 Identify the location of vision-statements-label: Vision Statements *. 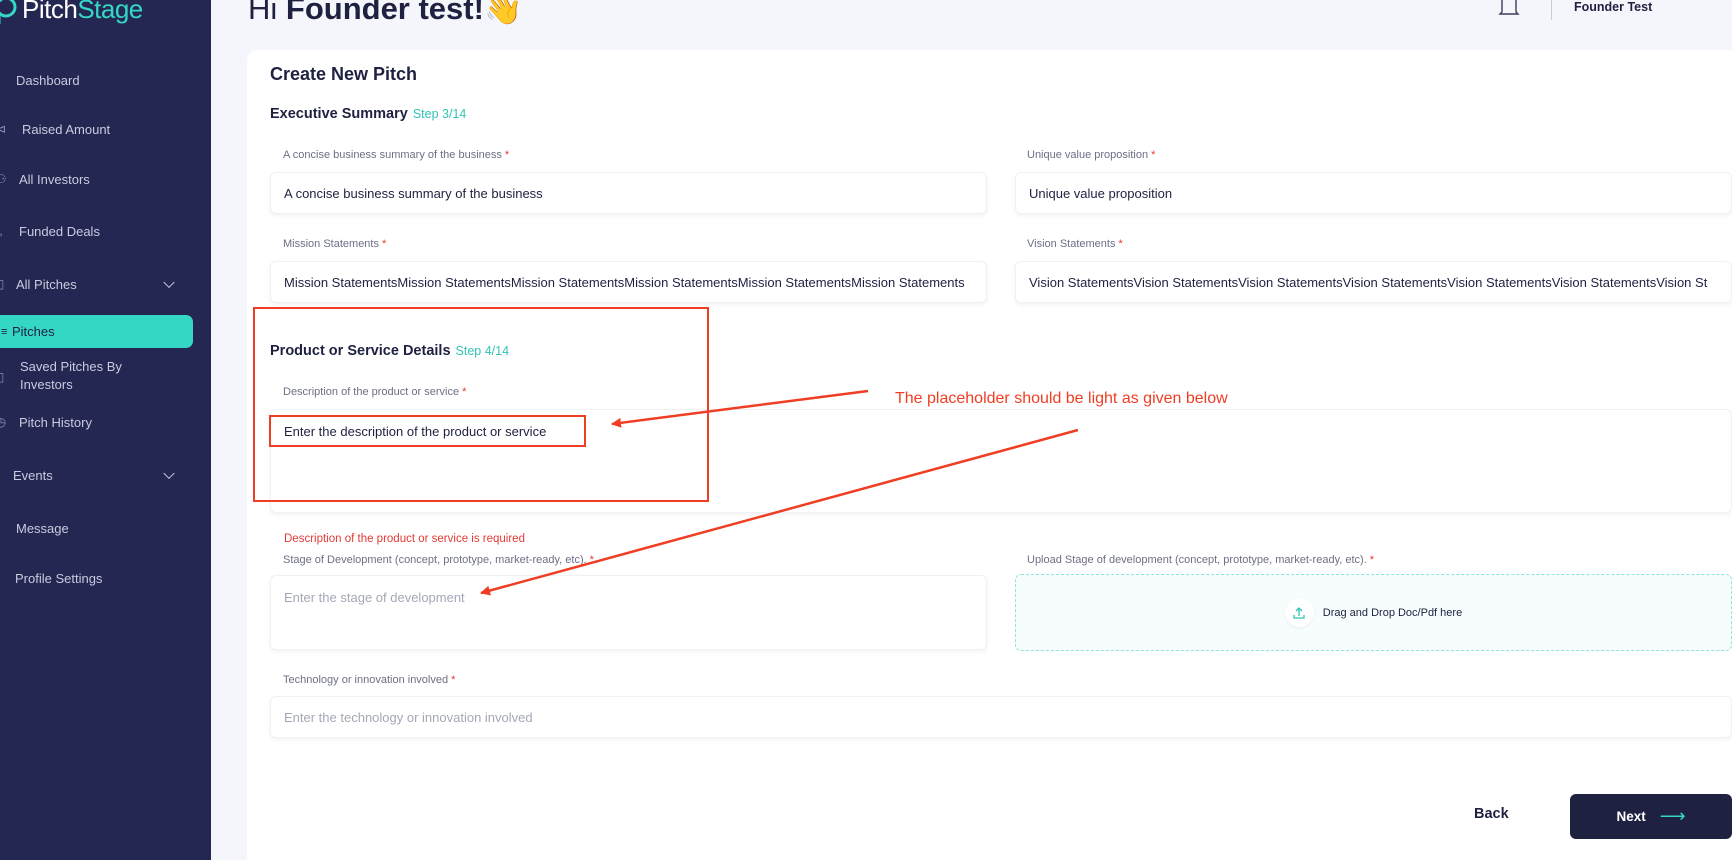
(1075, 244).